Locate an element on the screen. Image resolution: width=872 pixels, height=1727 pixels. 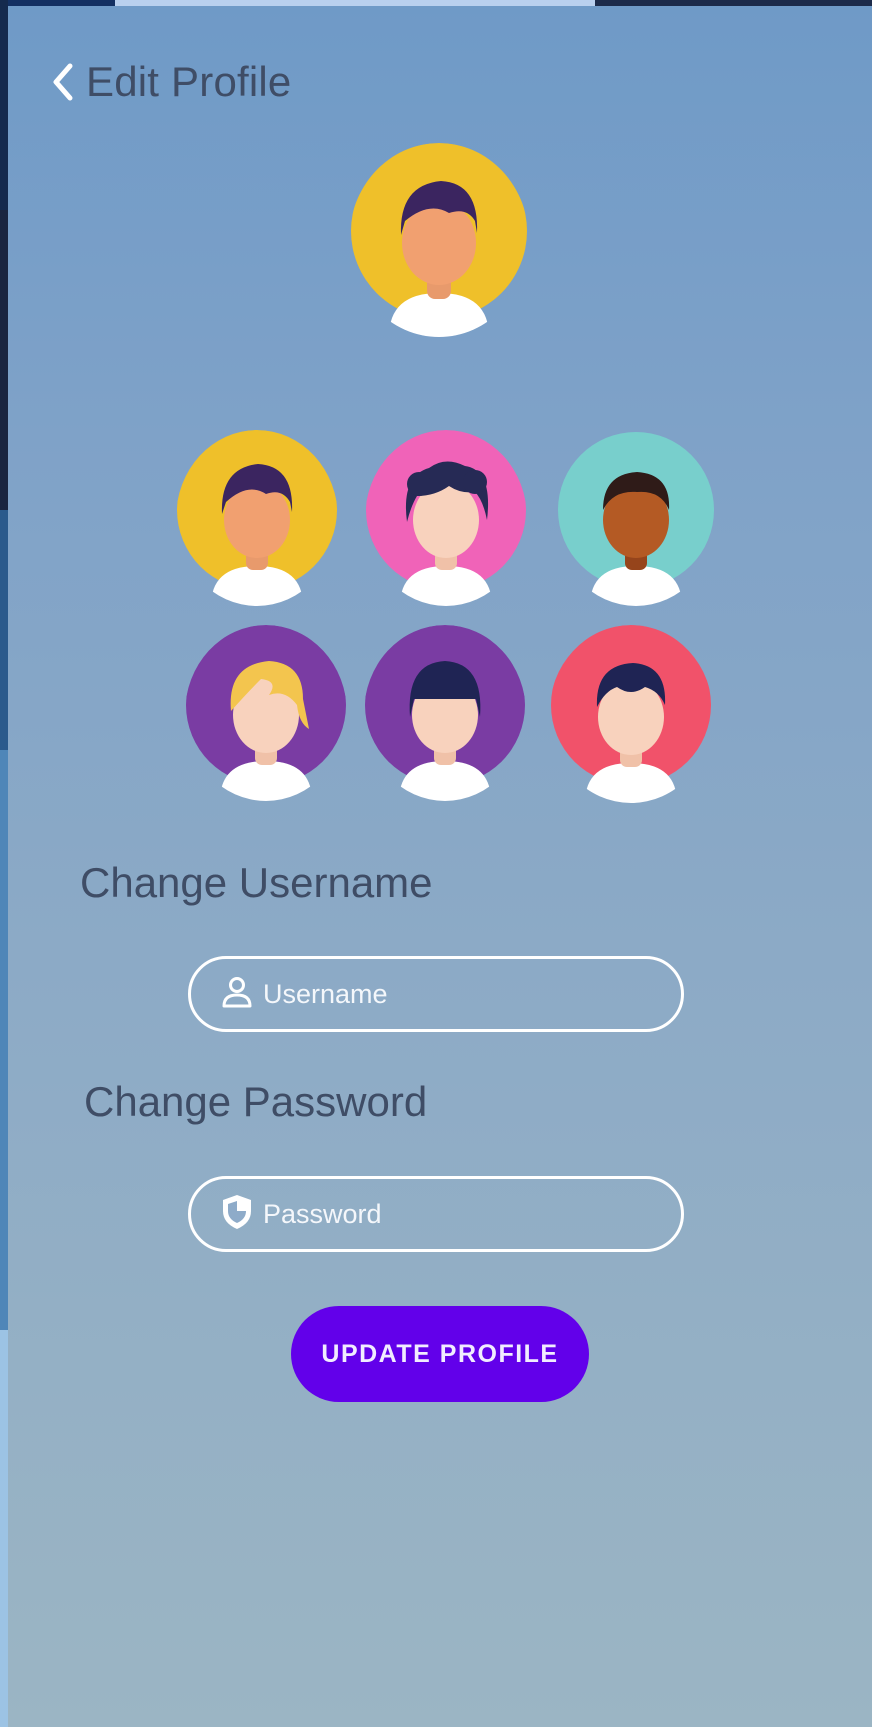
pink-avatar is located at coordinates (446, 518).